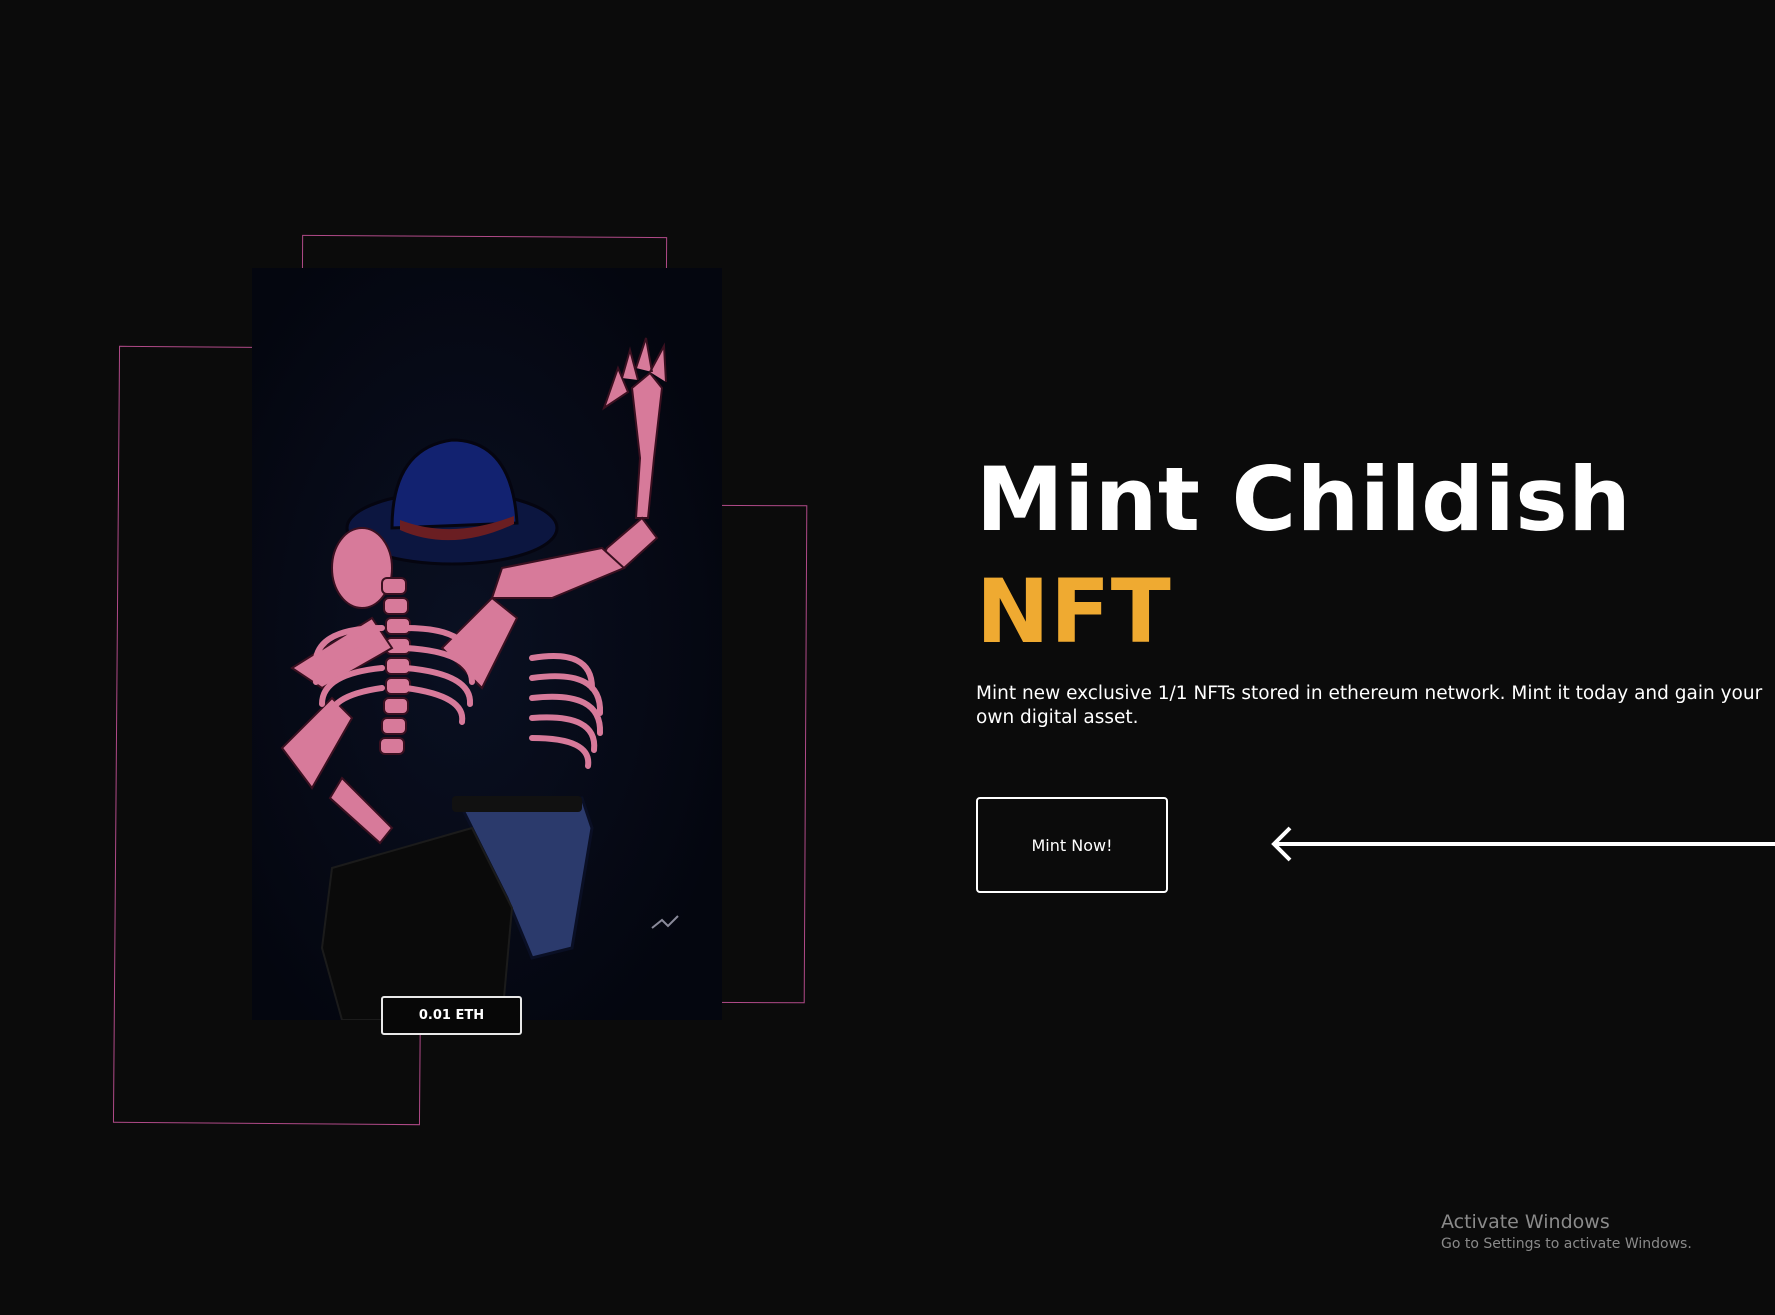  What do you see at coordinates (1304, 499) in the screenshot?
I see `hero-title-line1: Mint Childish` at bounding box center [1304, 499].